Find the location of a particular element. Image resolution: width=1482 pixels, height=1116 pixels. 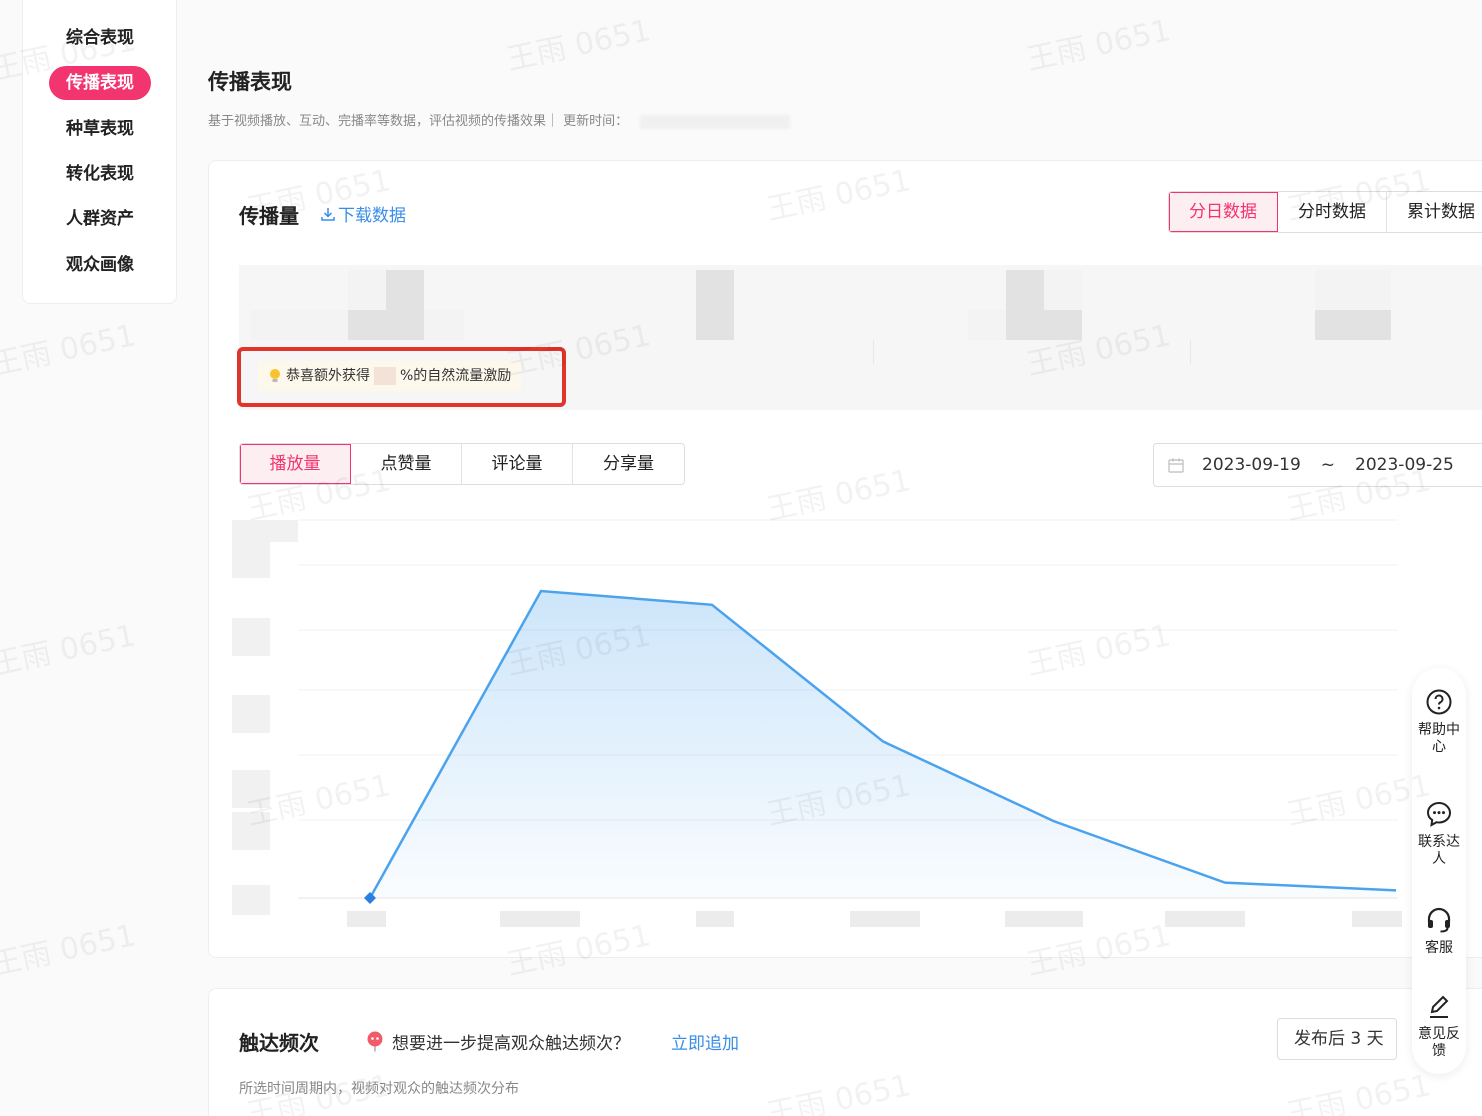

balloon-icon is located at coordinates (375, 1041).